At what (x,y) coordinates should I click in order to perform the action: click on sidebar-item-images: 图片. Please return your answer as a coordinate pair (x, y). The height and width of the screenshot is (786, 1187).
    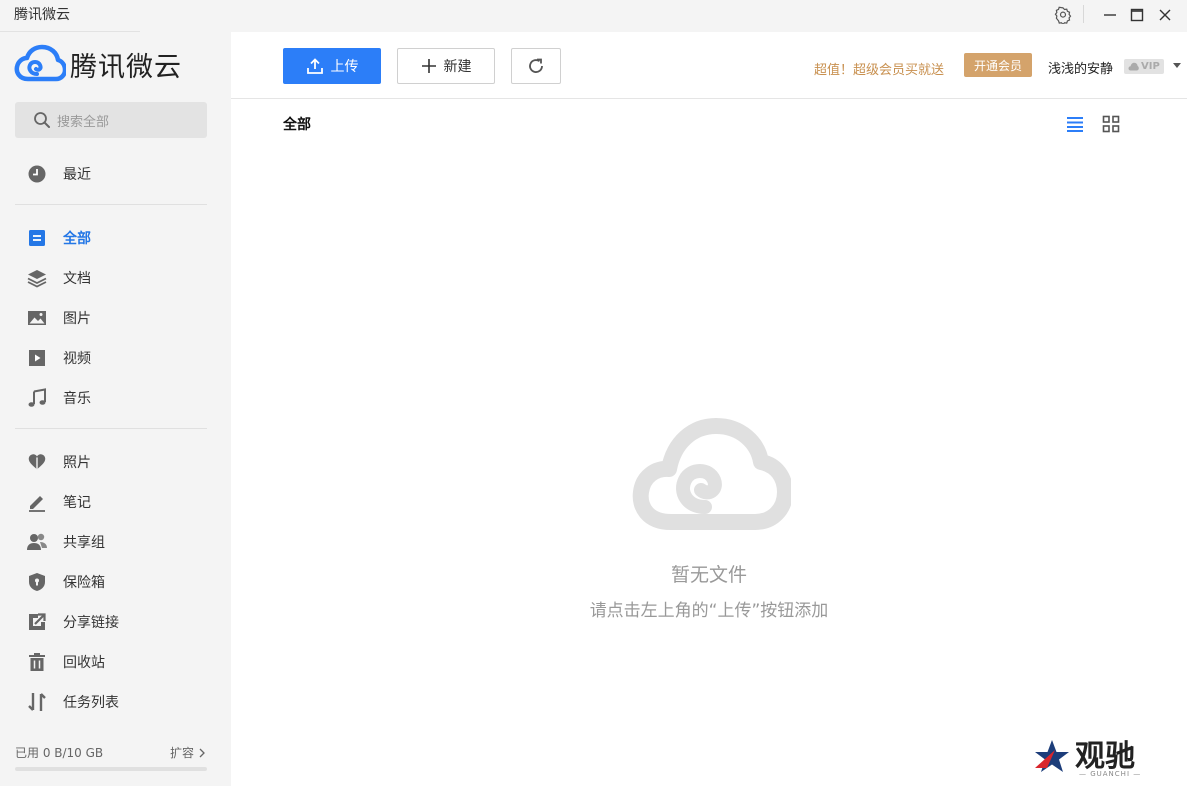
    Looking at the image, I should click on (115, 318).